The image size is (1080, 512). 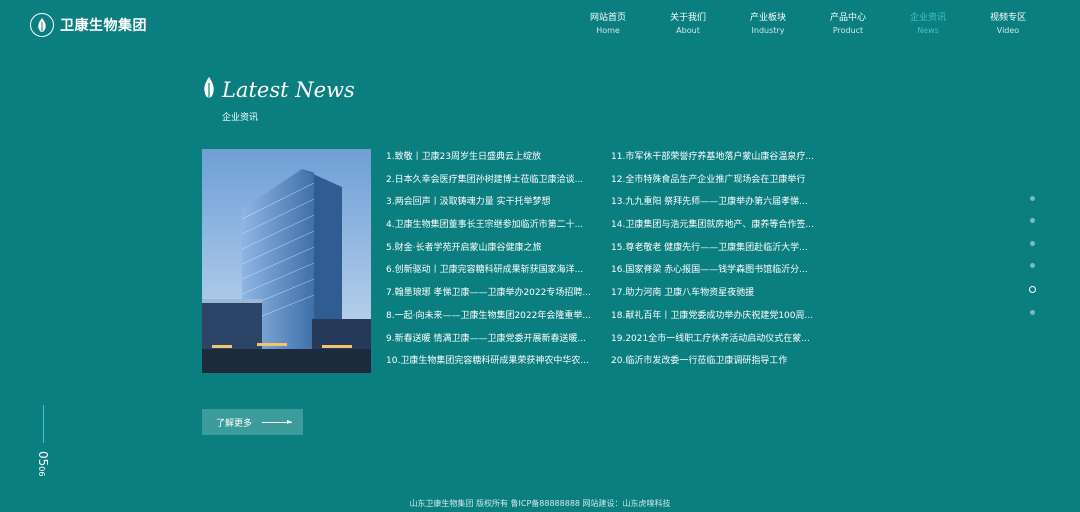 I want to click on nav-item-news: 企业资讯 News, so click(x=928, y=25).